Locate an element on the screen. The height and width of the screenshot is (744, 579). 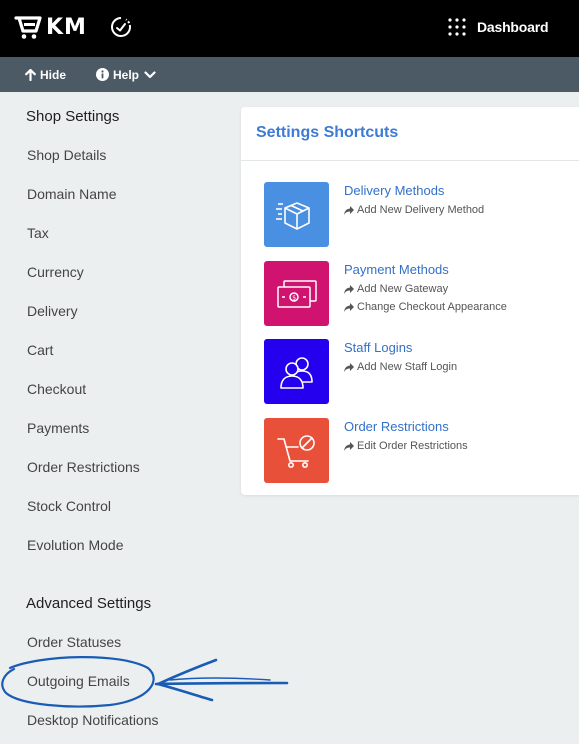
payment-methods-link: Payment Methods is located at coordinates (396, 269).